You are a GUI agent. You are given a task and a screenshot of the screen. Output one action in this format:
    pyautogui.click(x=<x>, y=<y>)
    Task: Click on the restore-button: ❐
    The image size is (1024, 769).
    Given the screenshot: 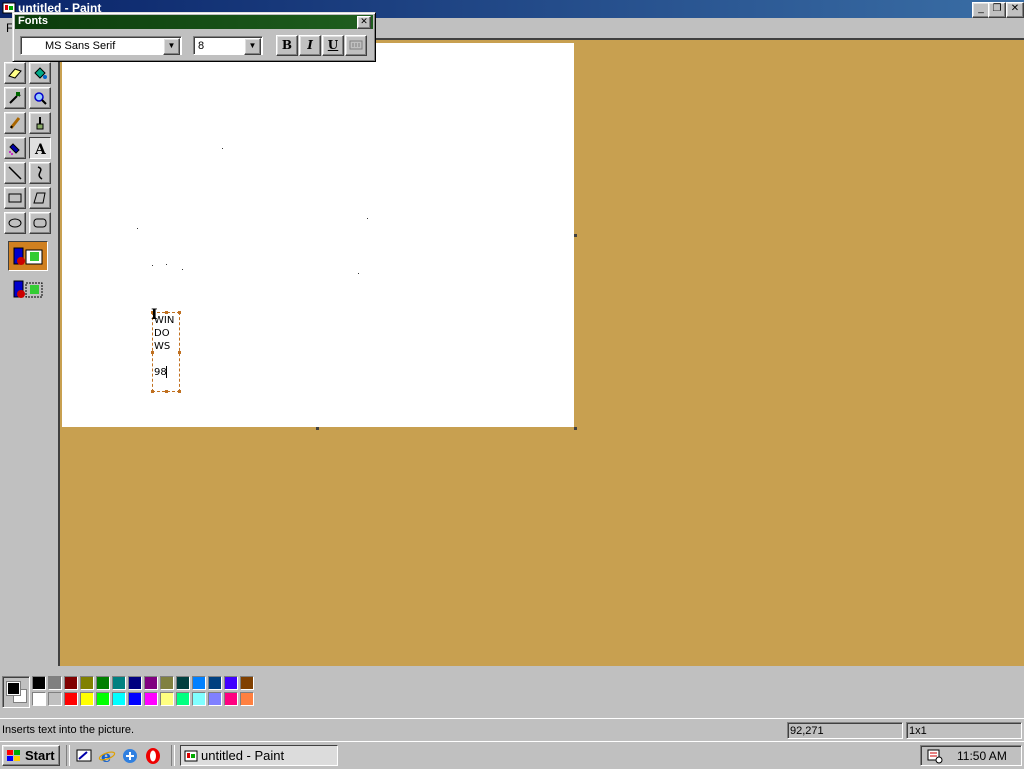 What is the action you would take?
    pyautogui.click(x=997, y=10)
    